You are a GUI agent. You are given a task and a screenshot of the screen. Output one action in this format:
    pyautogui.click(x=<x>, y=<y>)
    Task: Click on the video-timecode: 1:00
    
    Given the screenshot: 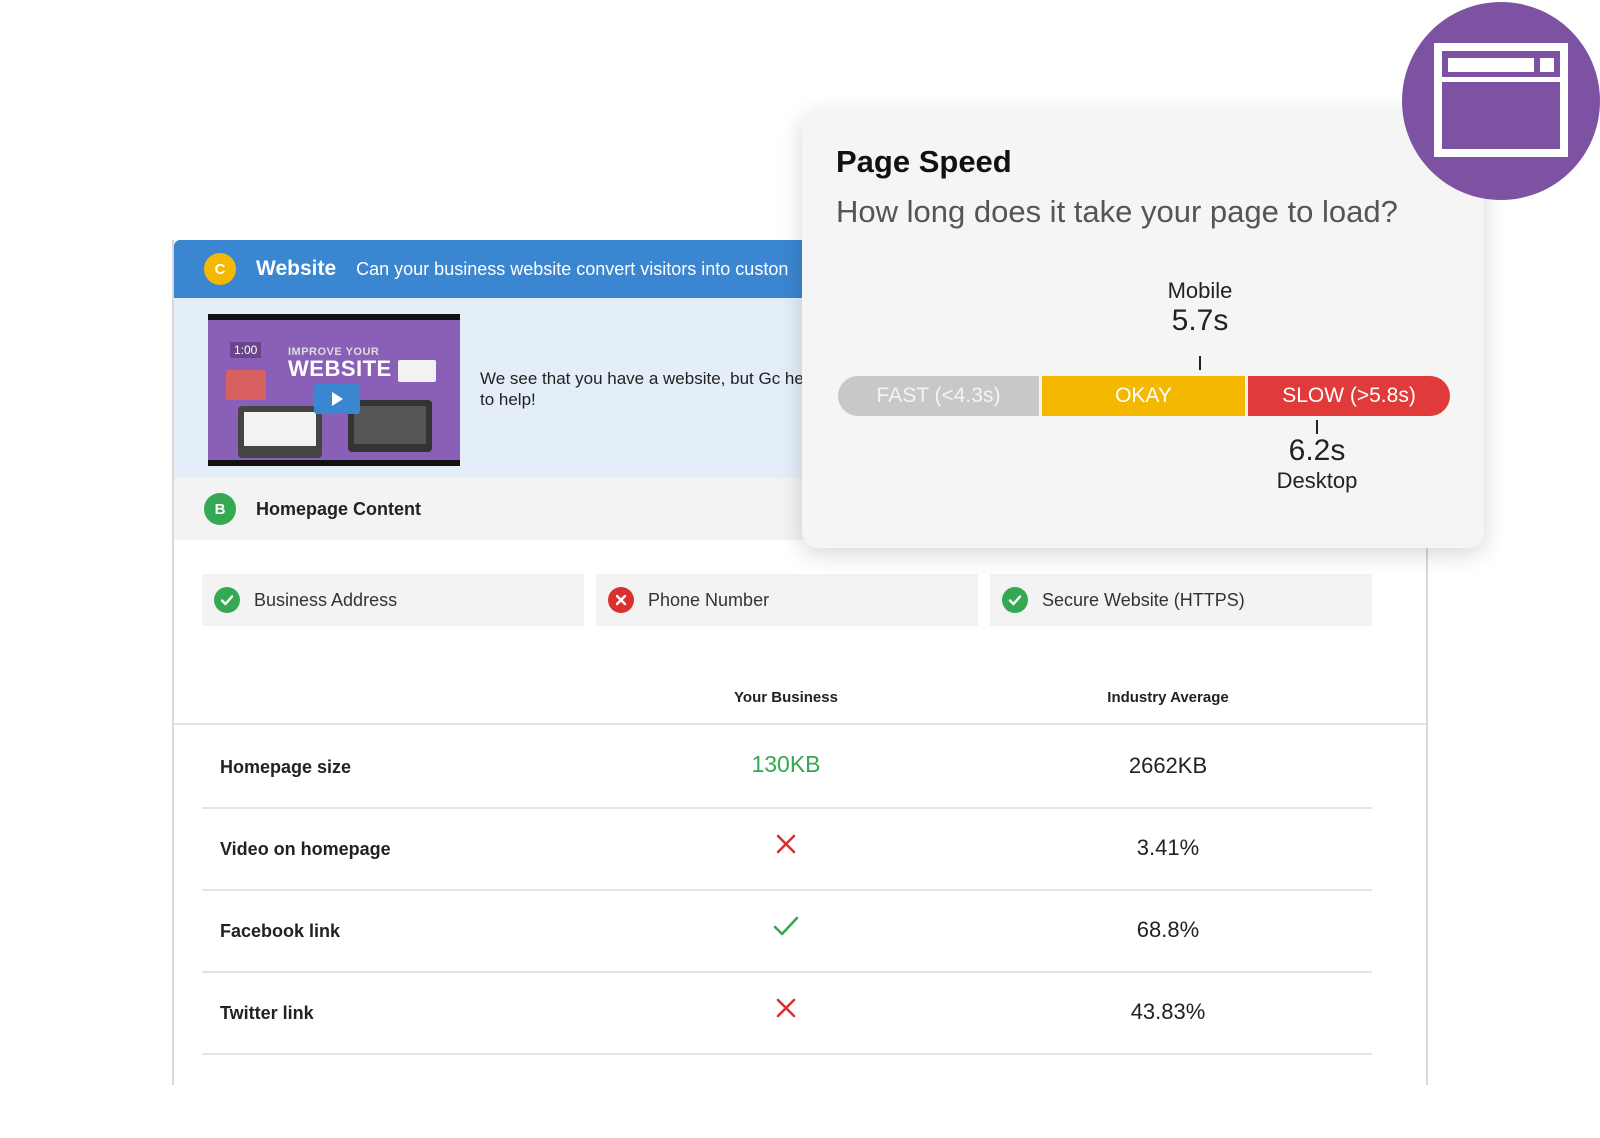 What is the action you would take?
    pyautogui.click(x=246, y=350)
    